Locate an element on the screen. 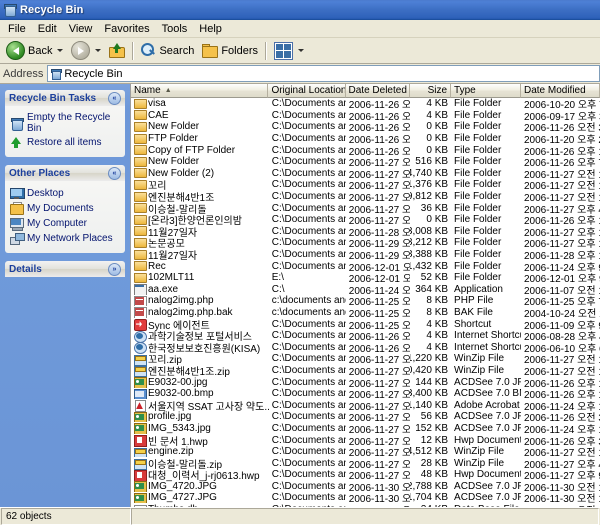 This screenshot has height=525, width=600. window-title: Recycle Bin is located at coordinates (52, 9).